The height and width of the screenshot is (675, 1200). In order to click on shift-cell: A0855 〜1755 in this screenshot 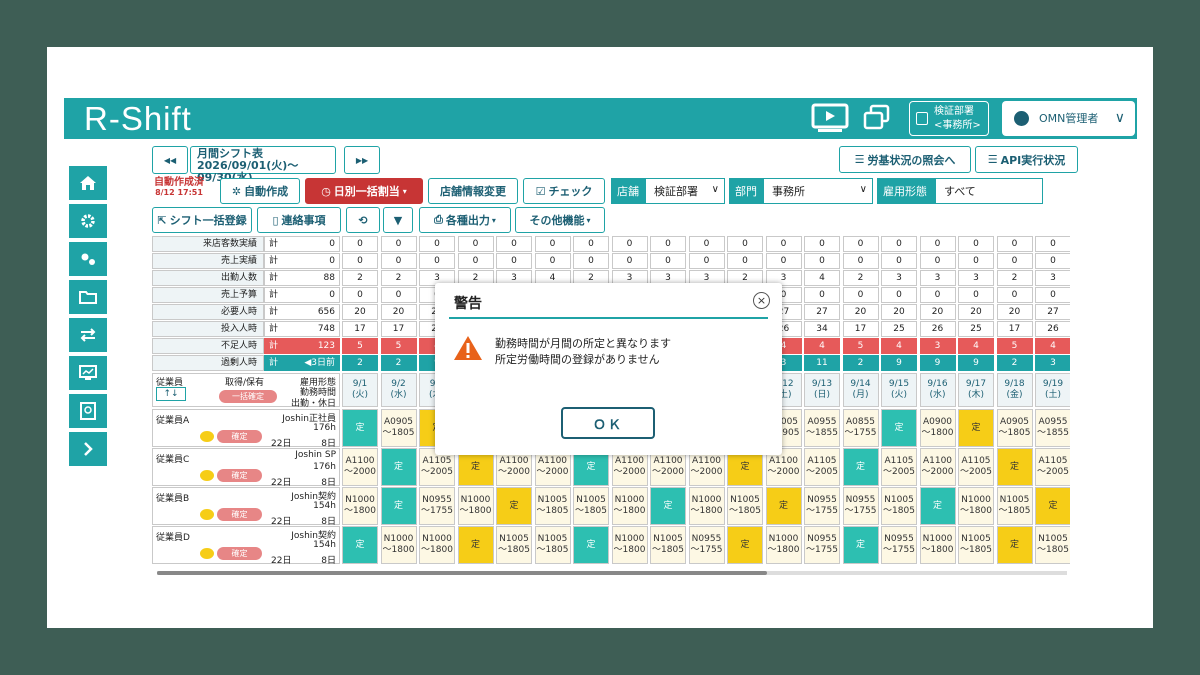, I will do `click(860, 428)`.